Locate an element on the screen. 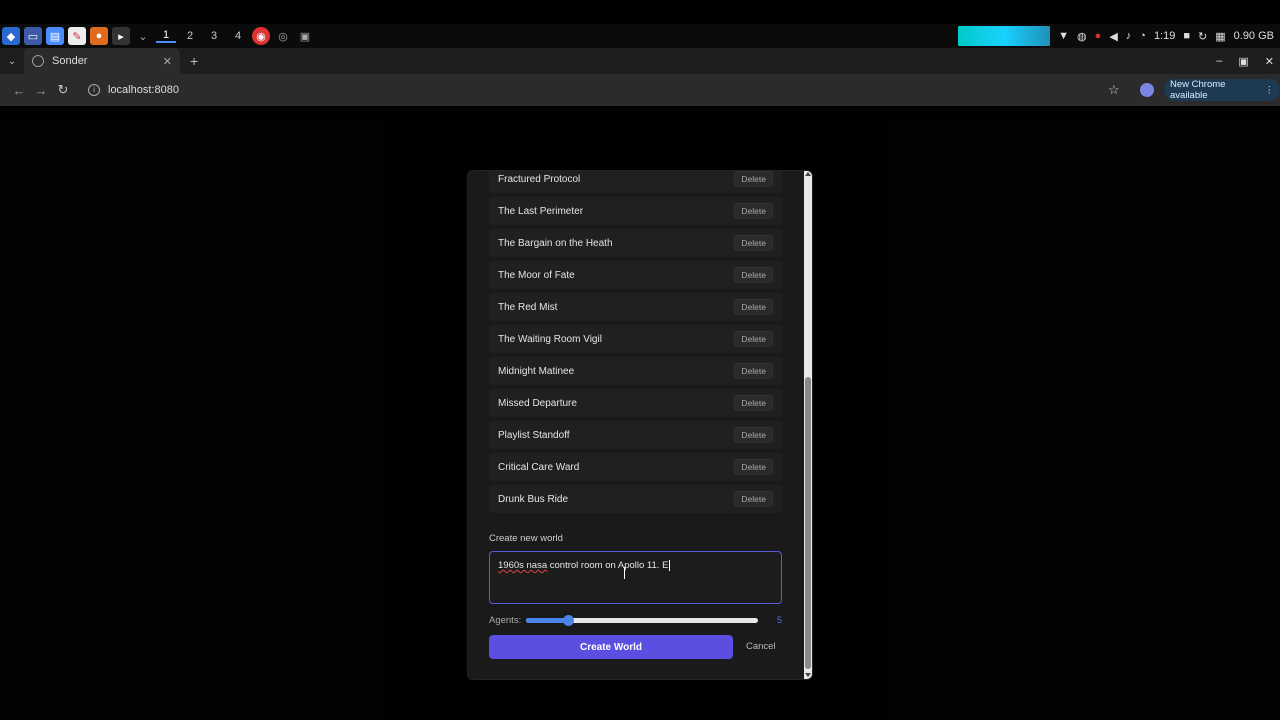  files-icon: ▤ is located at coordinates (55, 36).